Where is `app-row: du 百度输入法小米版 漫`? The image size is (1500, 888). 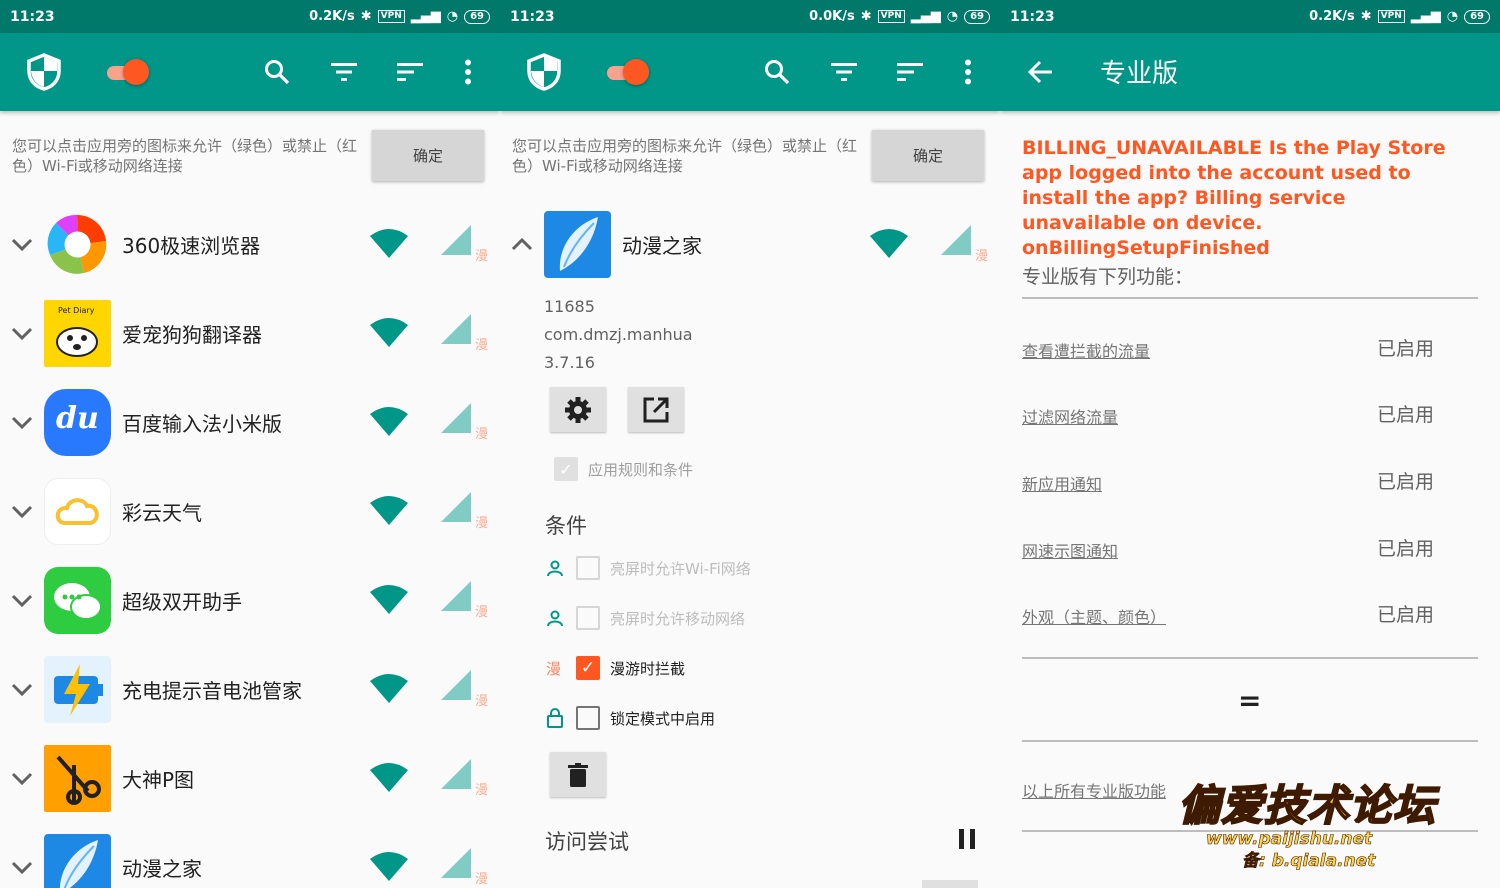 app-row: du 百度输入法小米版 漫 is located at coordinates (250, 430).